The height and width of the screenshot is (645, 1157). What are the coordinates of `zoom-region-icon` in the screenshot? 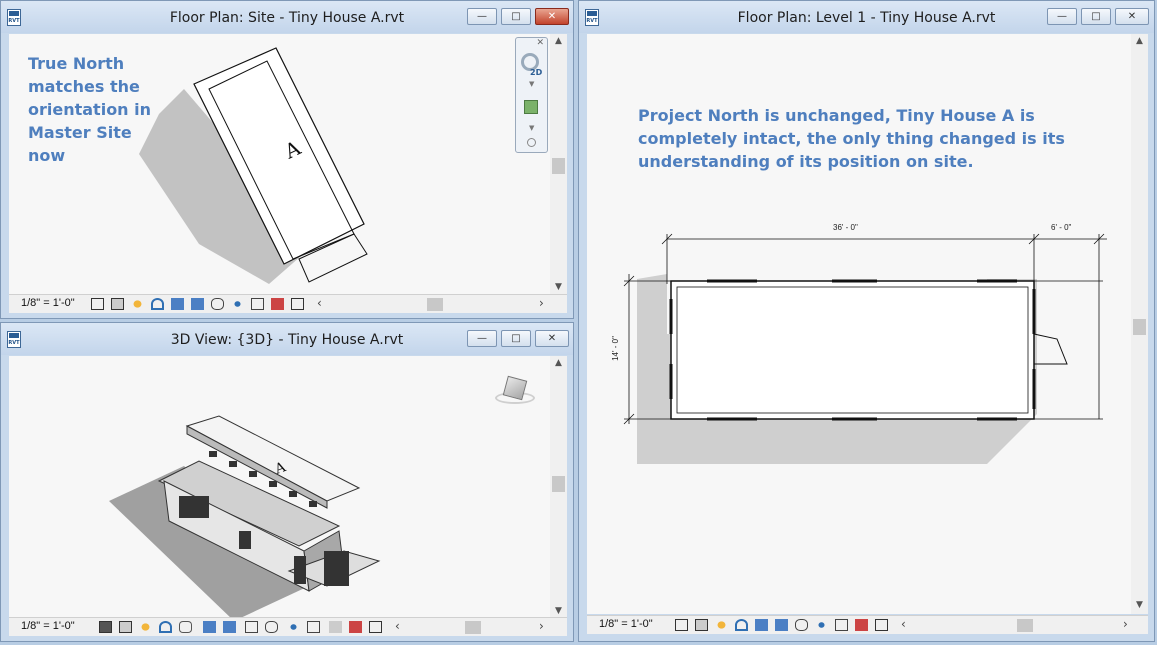 It's located at (531, 107).